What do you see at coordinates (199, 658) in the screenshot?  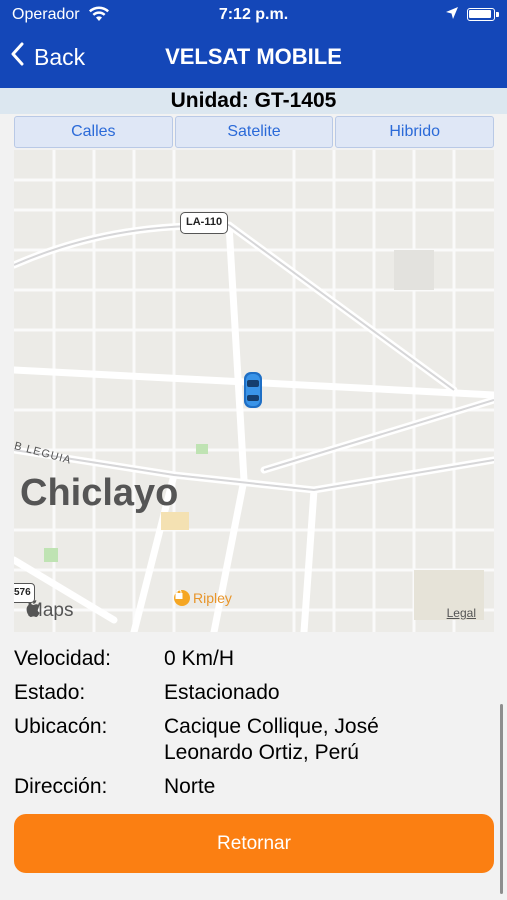 I see `speed-value: 0 Km/H` at bounding box center [199, 658].